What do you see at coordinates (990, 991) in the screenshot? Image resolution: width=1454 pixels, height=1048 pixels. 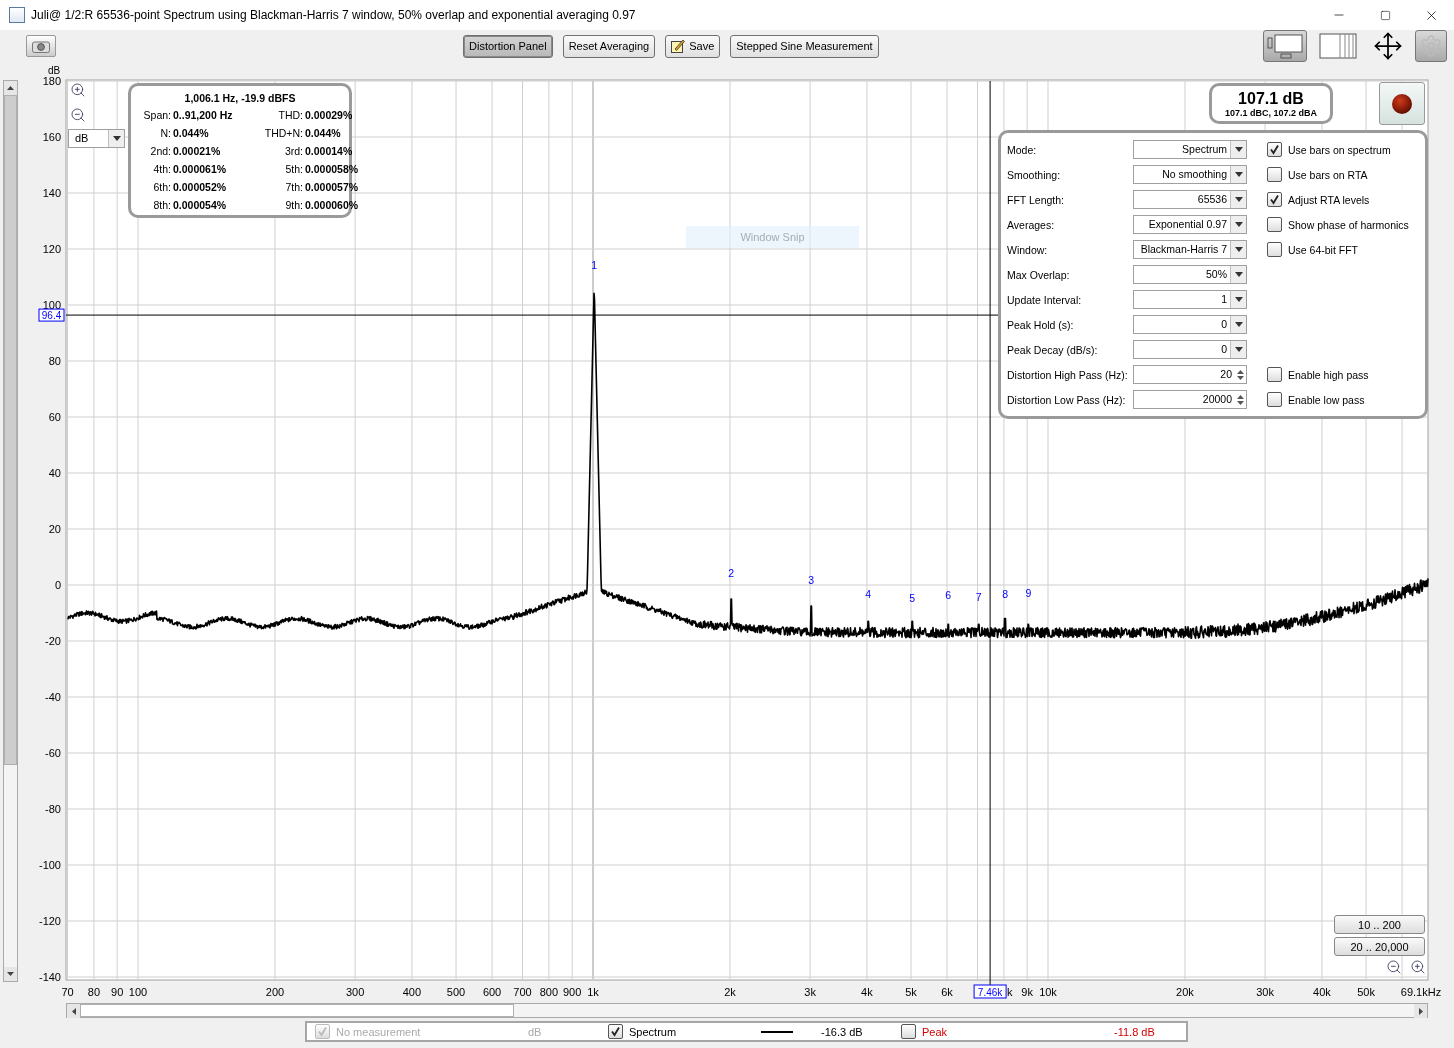 I see `cursor-readout: 7.46k` at bounding box center [990, 991].